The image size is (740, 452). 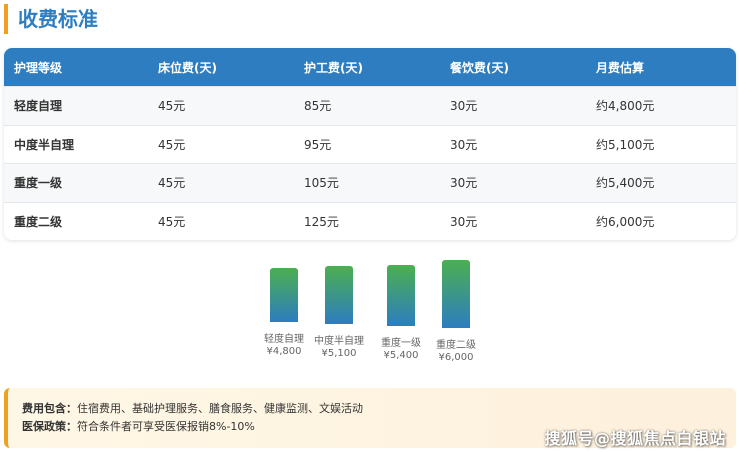 I want to click on table-row: 轻度自理 45元 85元 30元 约4,800元, so click(x=370, y=105).